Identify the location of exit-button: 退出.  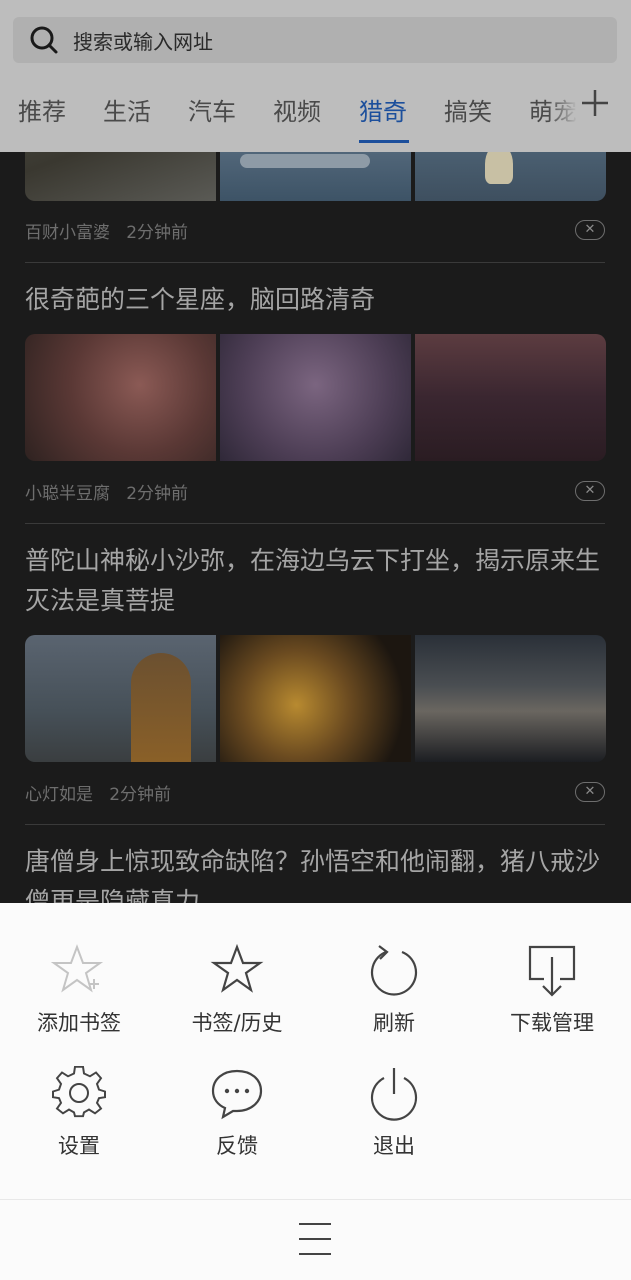
(394, 1113).